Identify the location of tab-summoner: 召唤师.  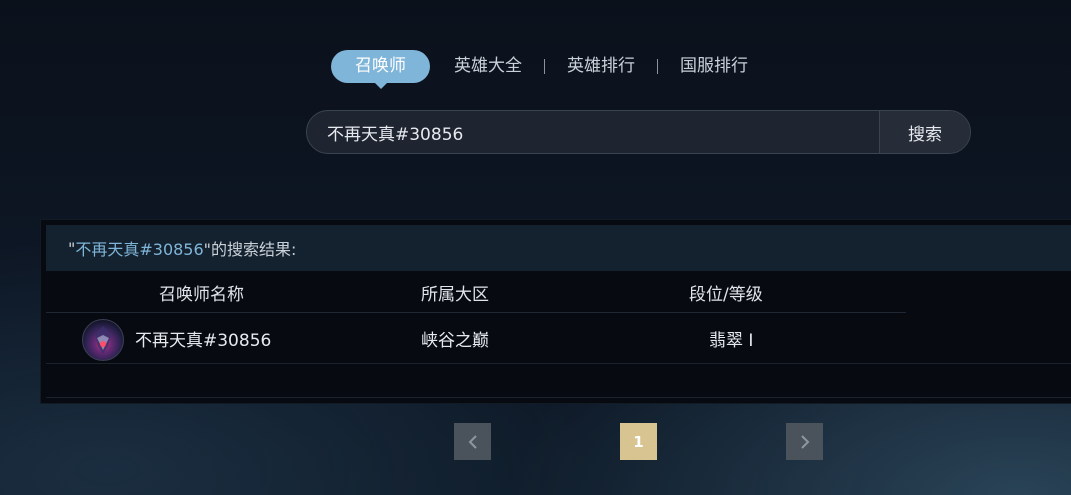
(380, 69).